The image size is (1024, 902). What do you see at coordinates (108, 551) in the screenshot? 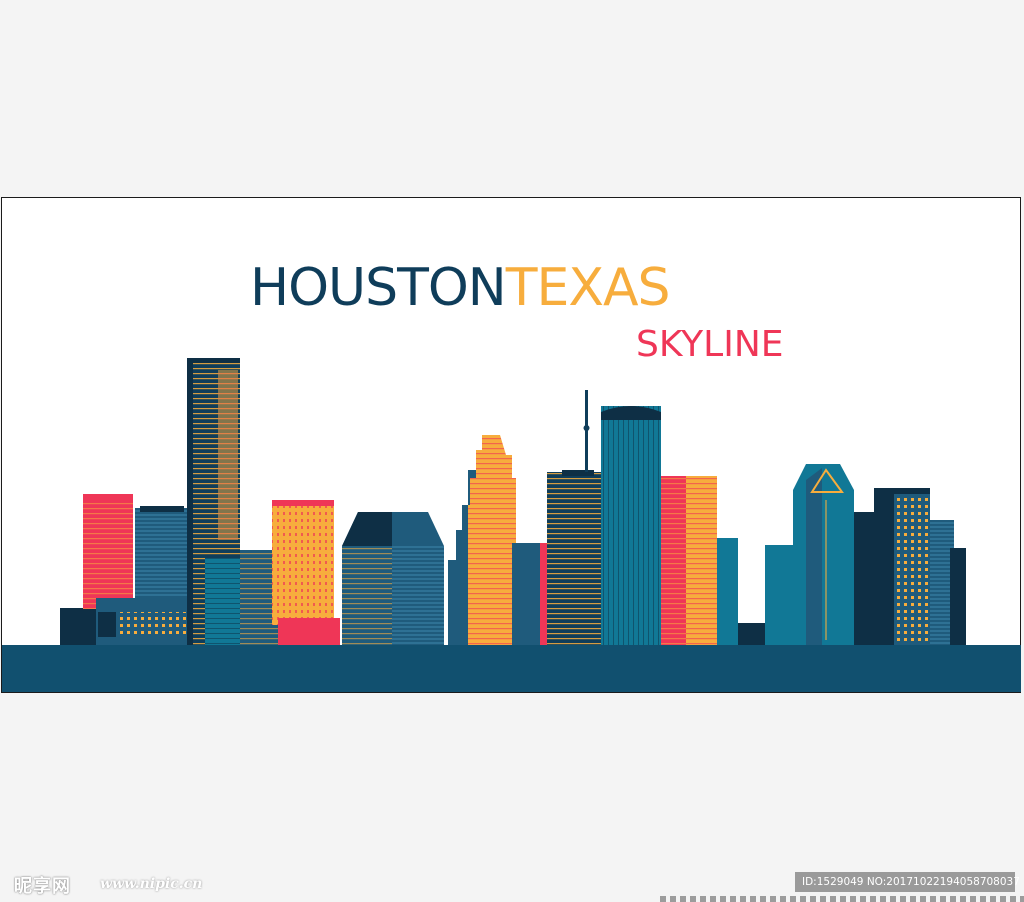
I see `building-red-left` at bounding box center [108, 551].